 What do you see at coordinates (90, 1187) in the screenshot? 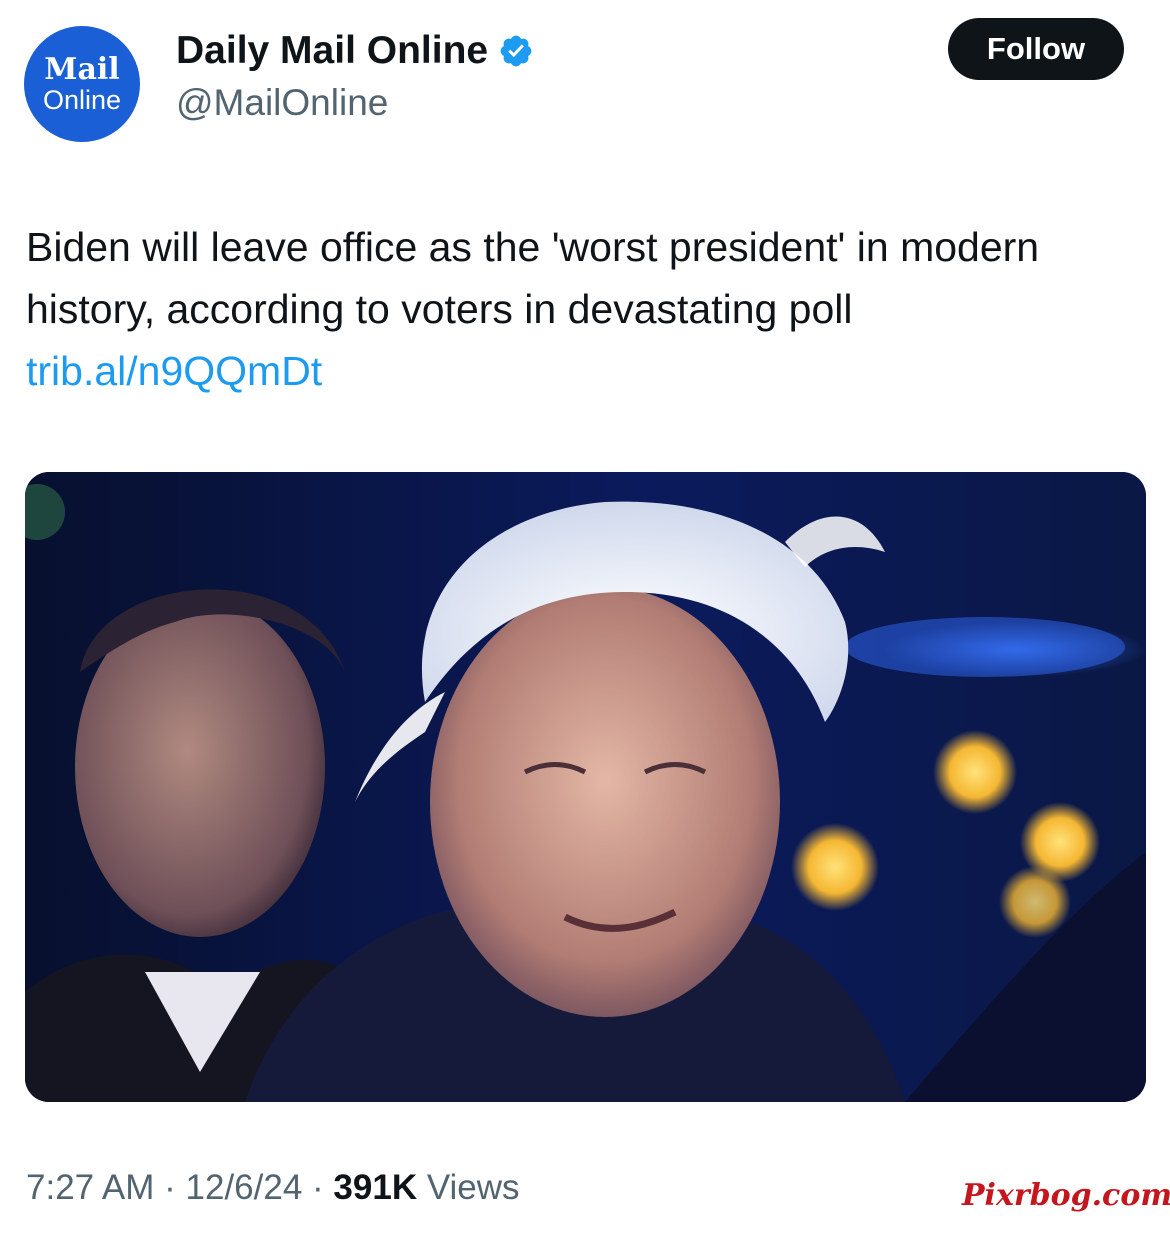
I see `tweet-time: 7:27 AM` at bounding box center [90, 1187].